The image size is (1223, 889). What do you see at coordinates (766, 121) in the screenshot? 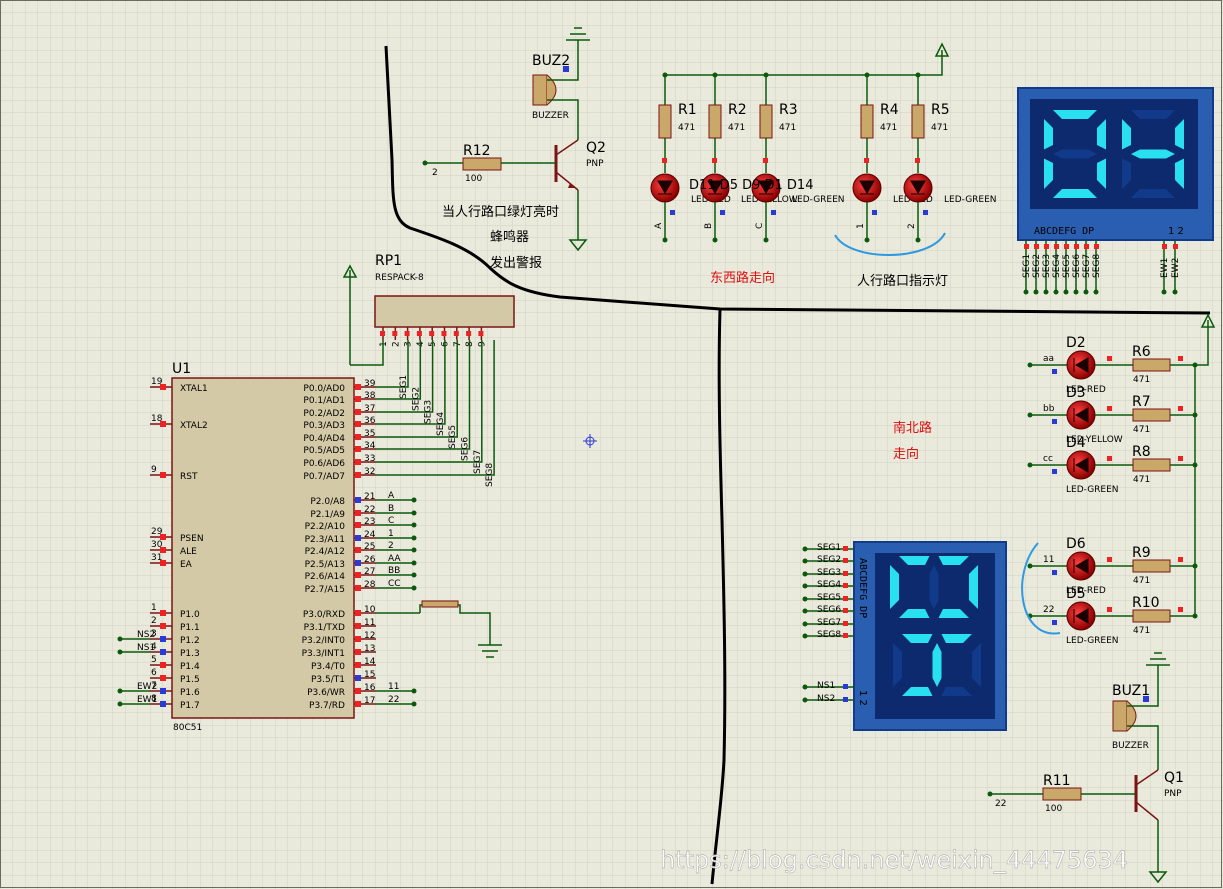
I see `resistor-r3` at bounding box center [766, 121].